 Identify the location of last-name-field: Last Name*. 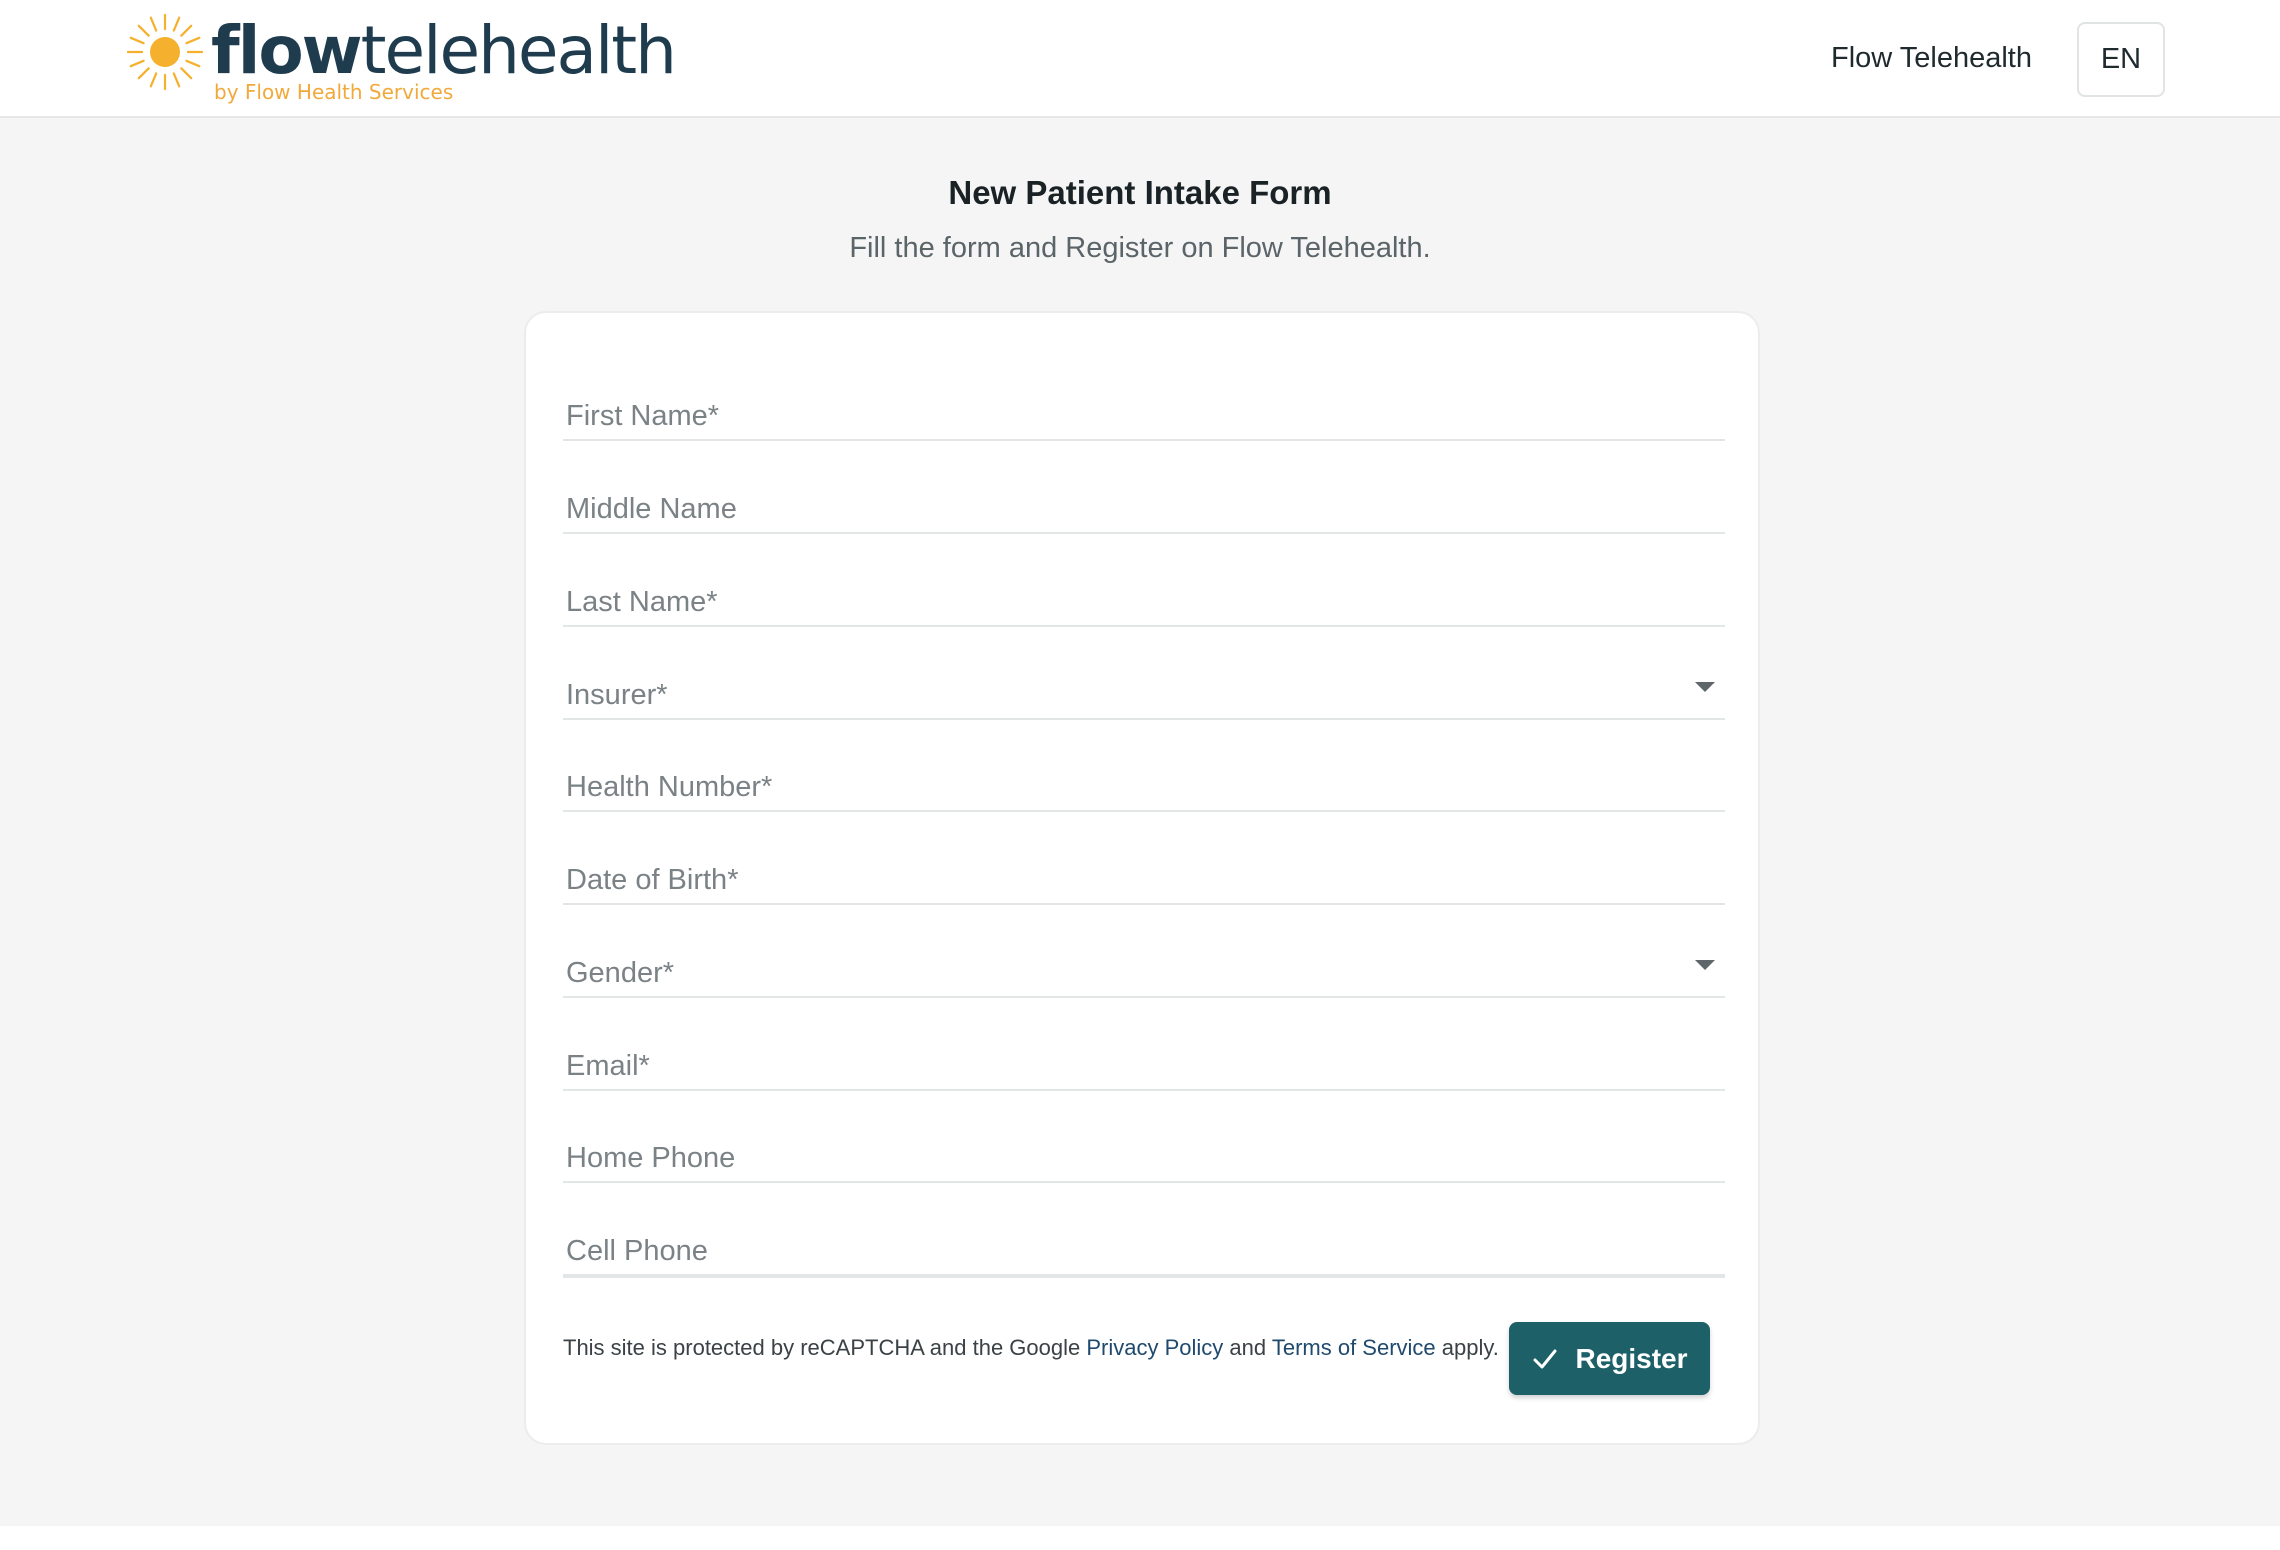
(1144, 592).